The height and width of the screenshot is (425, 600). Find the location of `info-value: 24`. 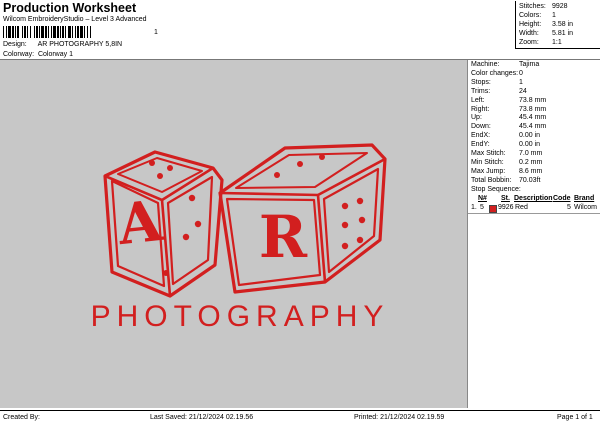

info-value: 24 is located at coordinates (523, 91).